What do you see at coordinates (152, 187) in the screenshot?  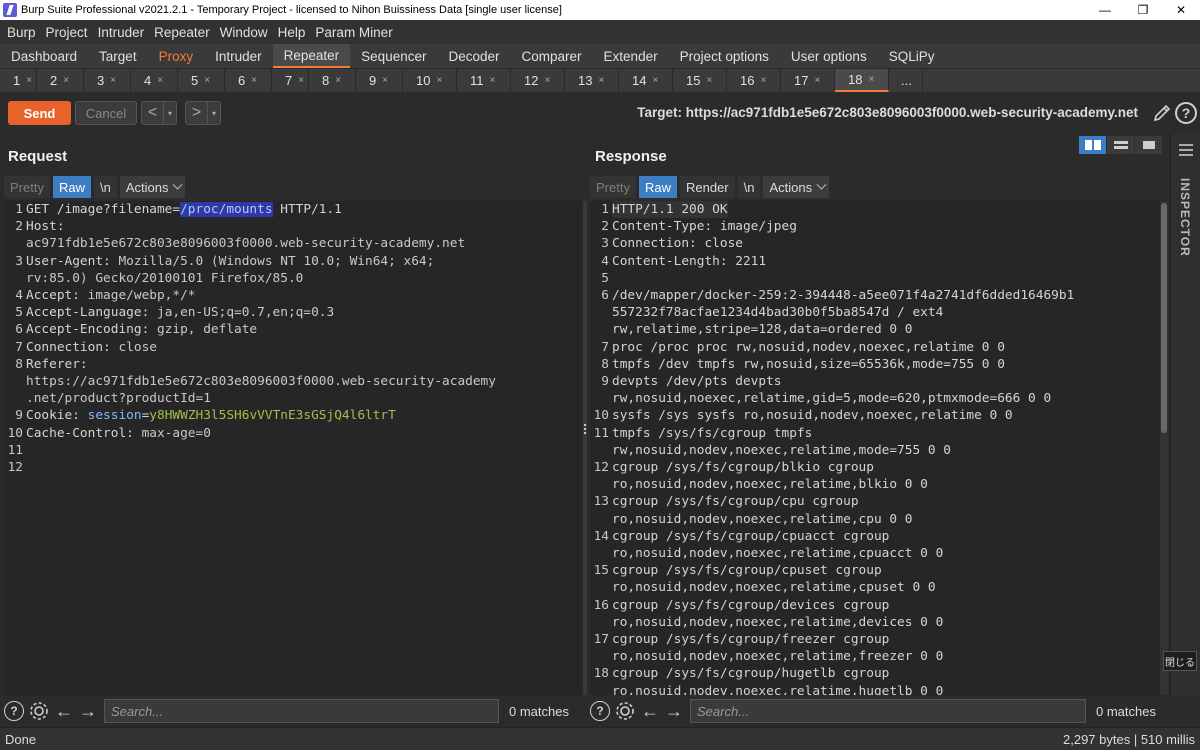 I see `request-actions-dropdown: Actions` at bounding box center [152, 187].